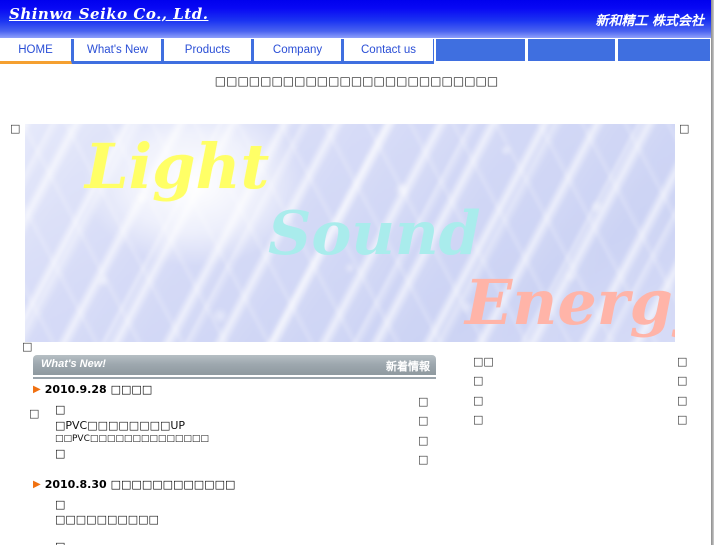 The height and width of the screenshot is (545, 727). Describe the element at coordinates (75, 389) in the screenshot. I see `news-date: 2010.9.28` at that location.